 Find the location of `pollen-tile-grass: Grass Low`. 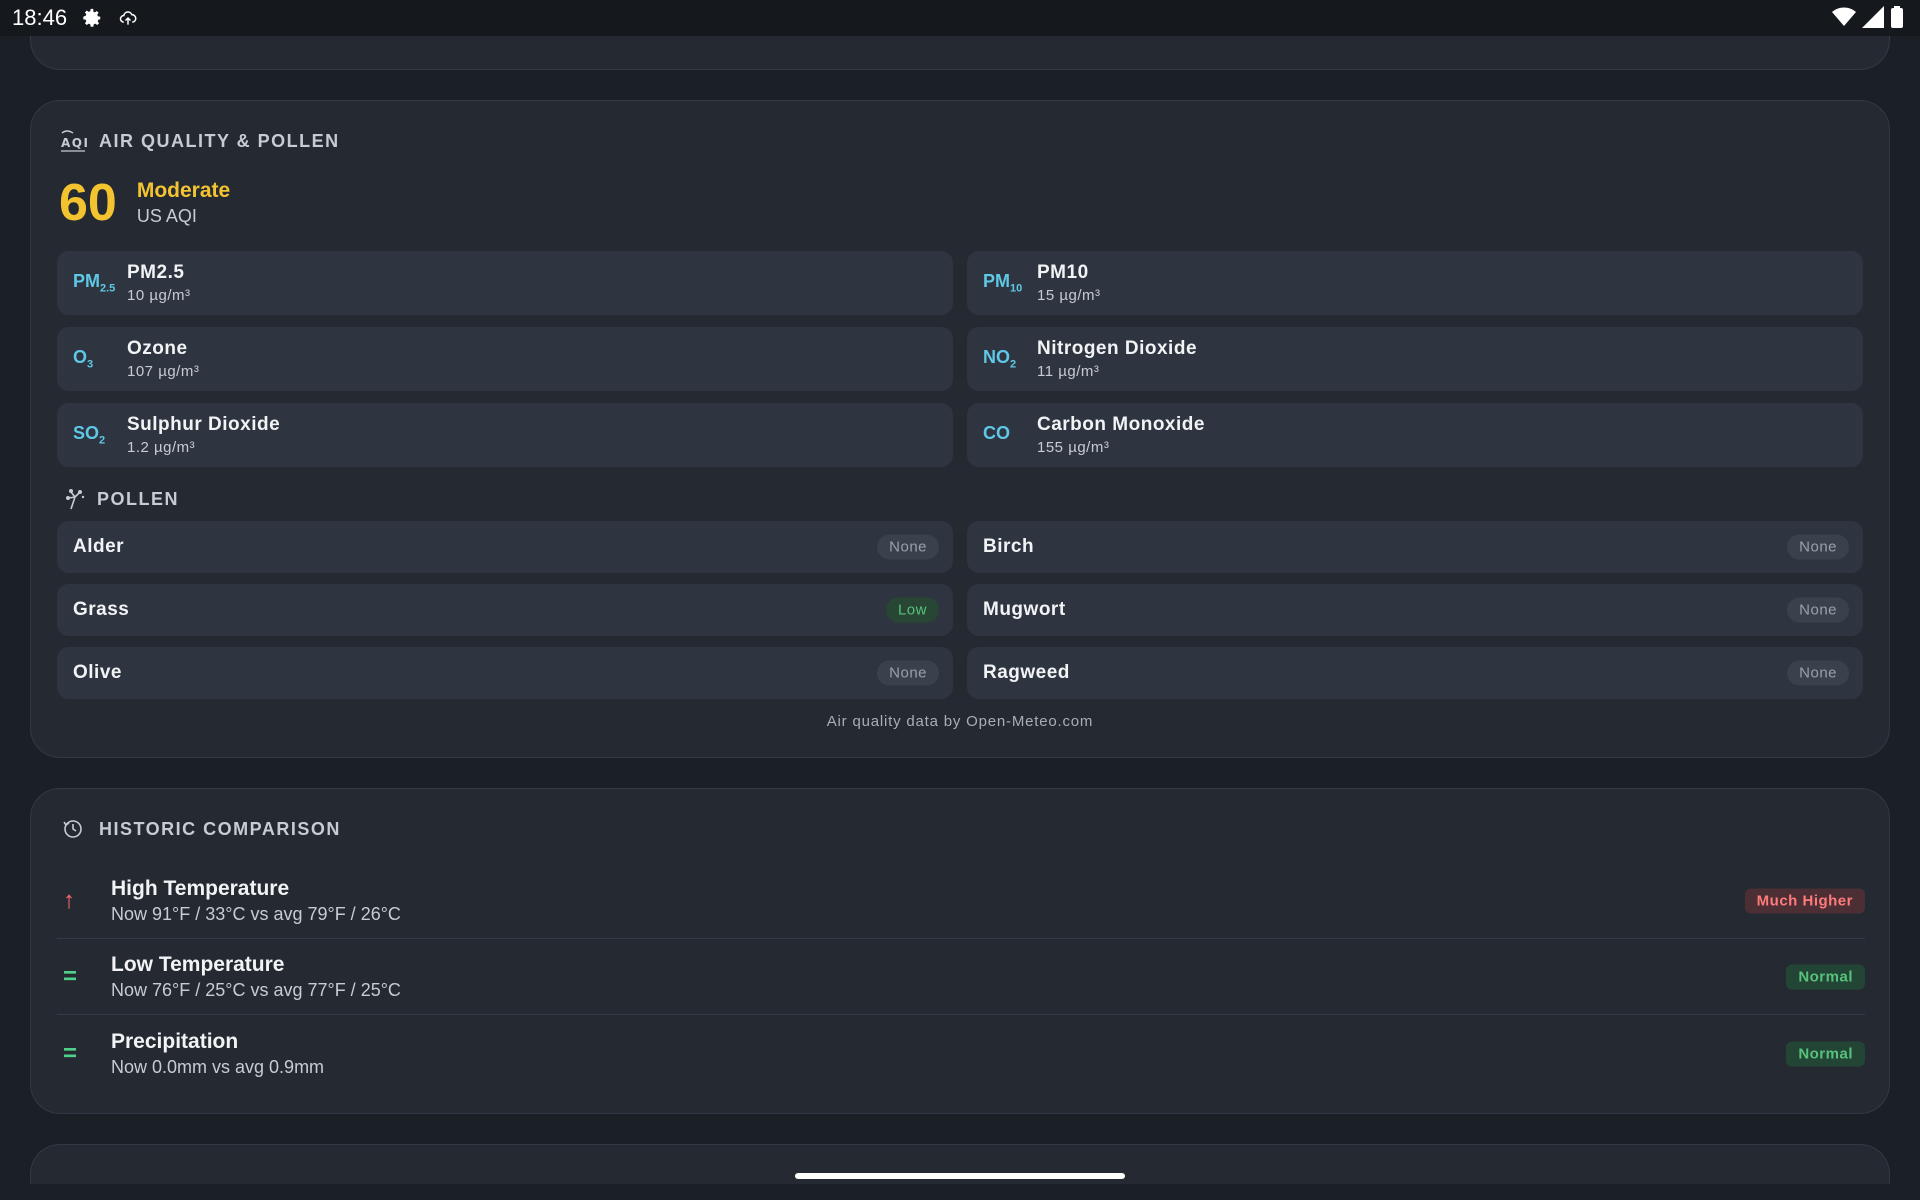

pollen-tile-grass: Grass Low is located at coordinates (505, 610).